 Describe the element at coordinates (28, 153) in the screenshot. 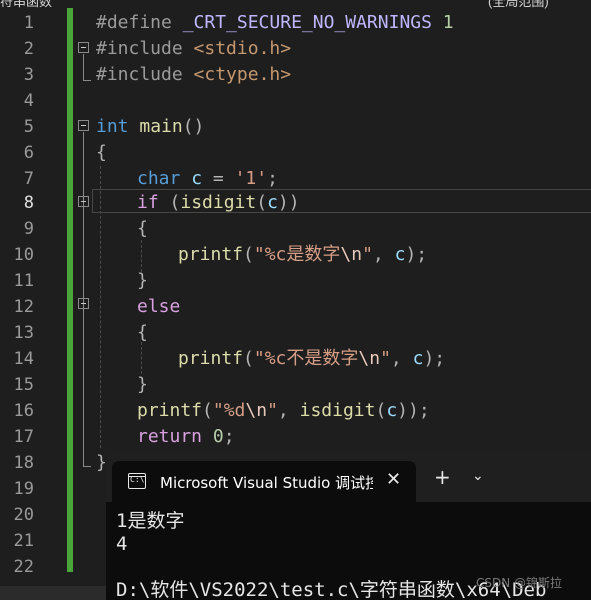

I see `line-number: 6` at that location.